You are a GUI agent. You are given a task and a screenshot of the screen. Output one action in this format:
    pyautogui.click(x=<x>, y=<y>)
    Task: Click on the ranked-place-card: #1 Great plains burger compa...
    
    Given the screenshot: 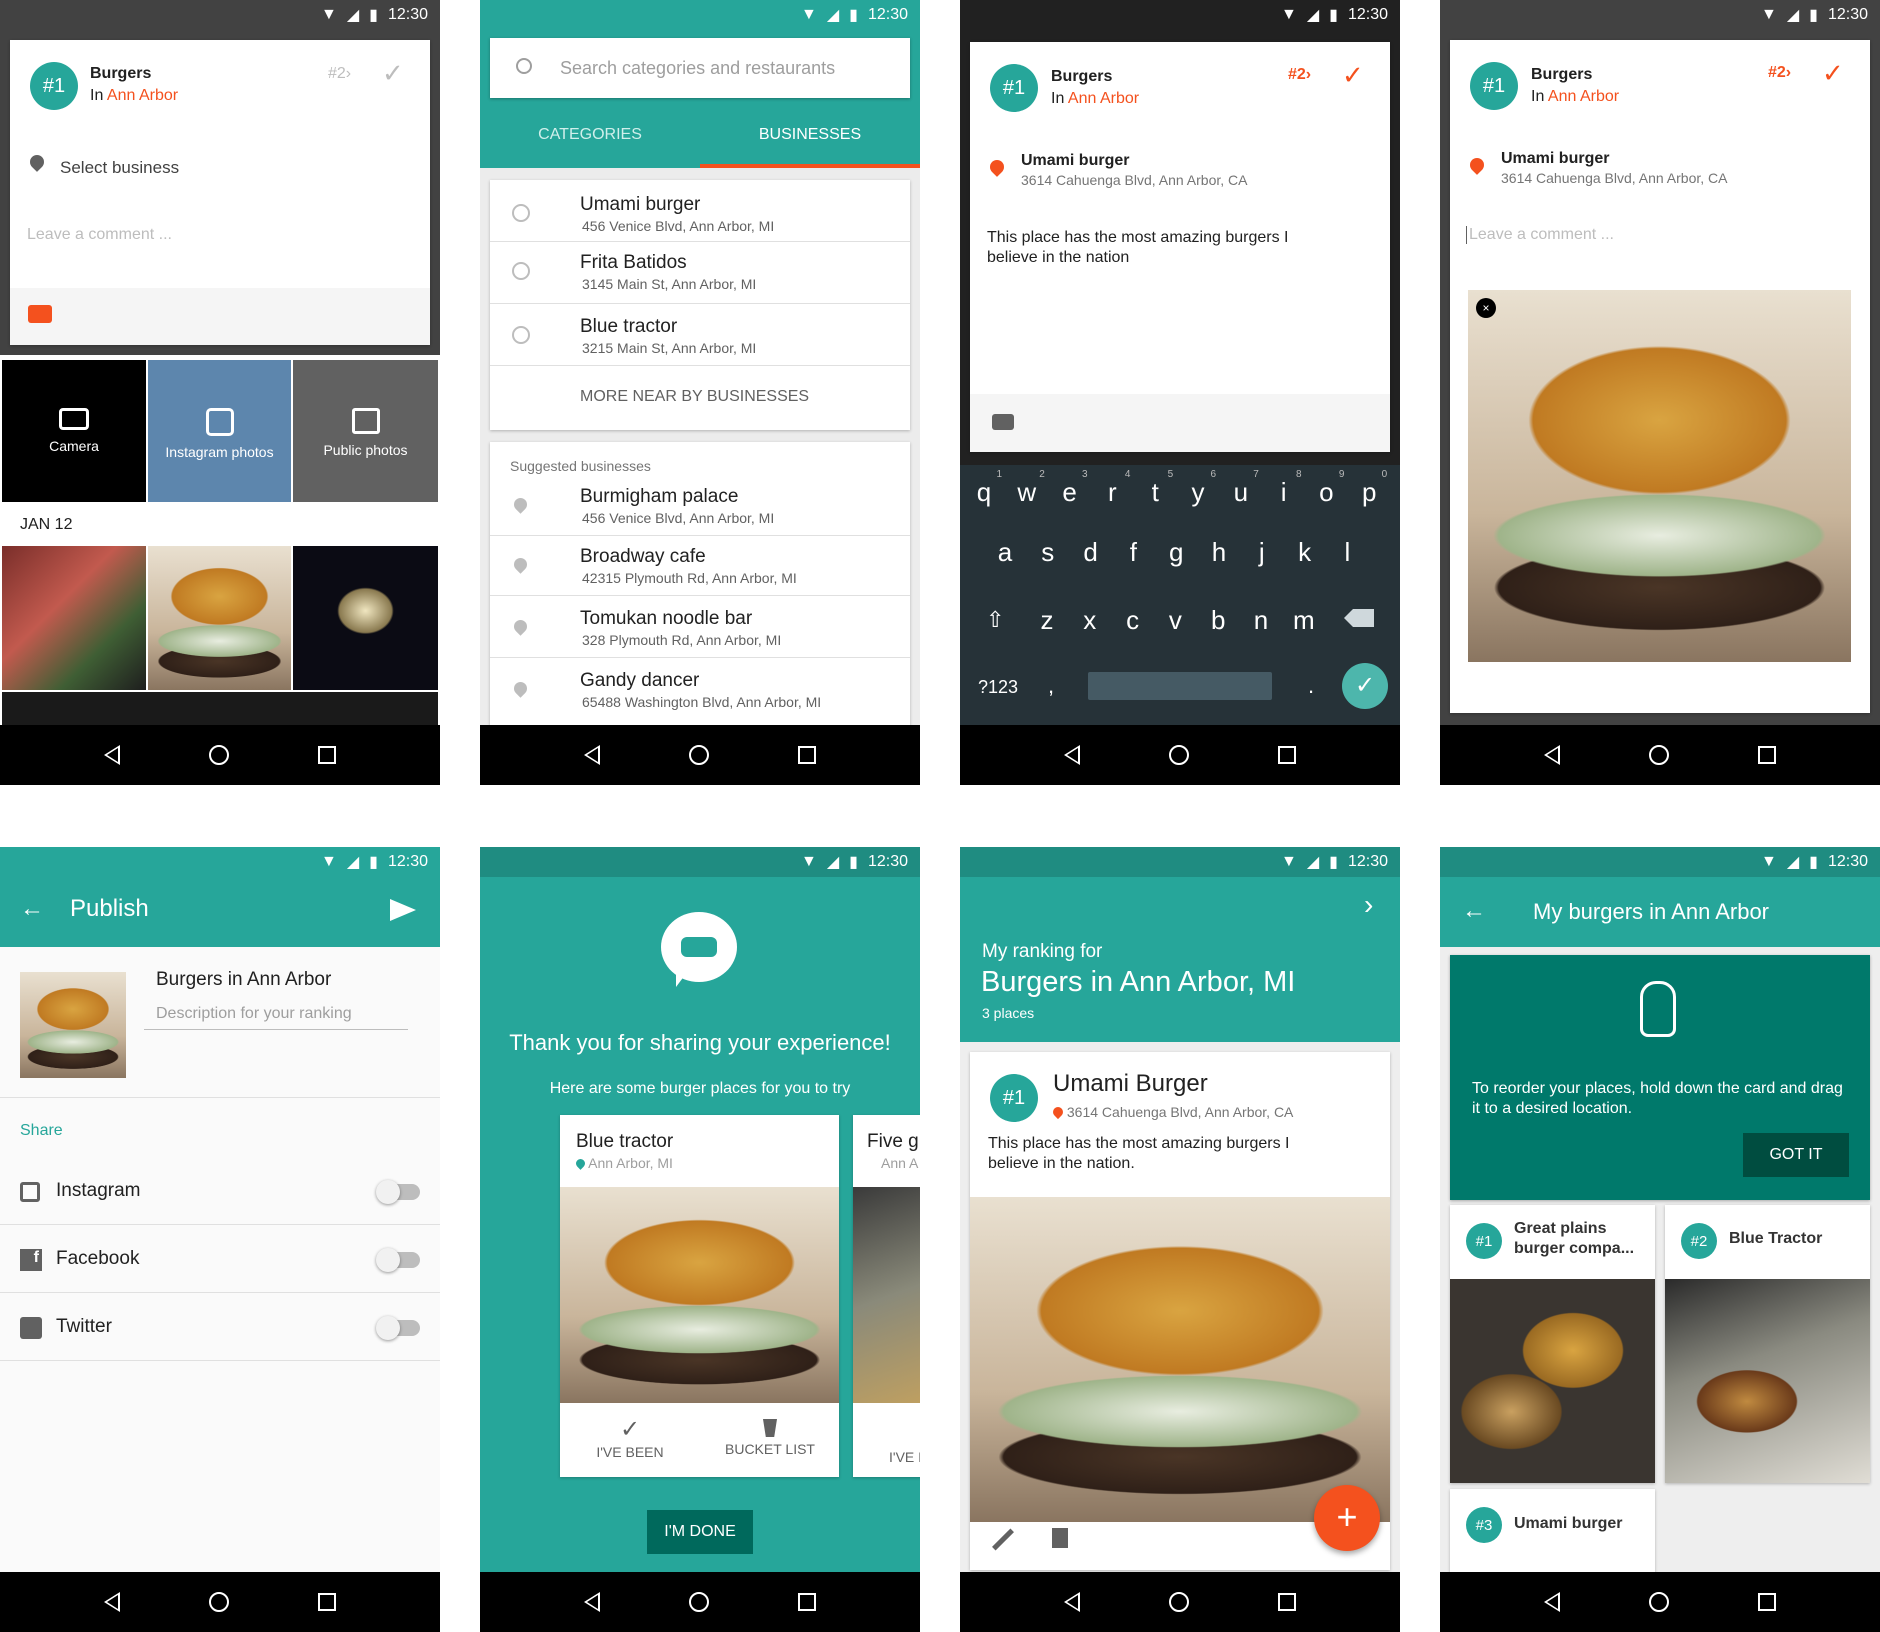 What is the action you would take?
    pyautogui.click(x=1552, y=1344)
    